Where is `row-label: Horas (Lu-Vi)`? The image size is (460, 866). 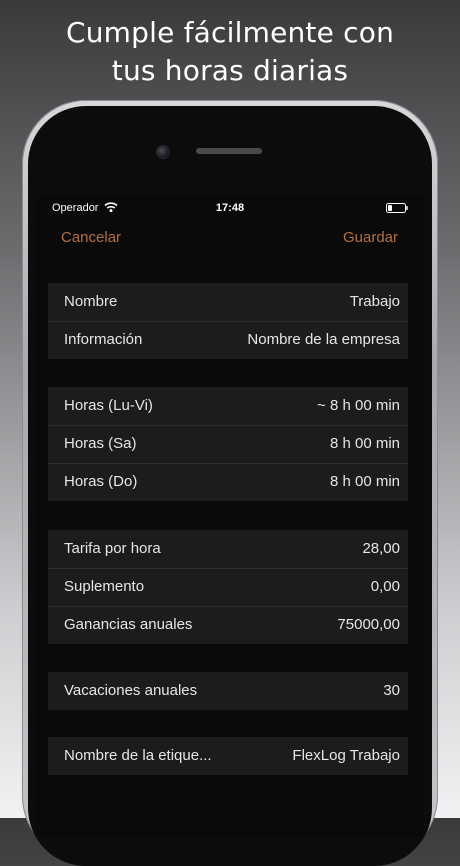 row-label: Horas (Lu-Vi) is located at coordinates (108, 405).